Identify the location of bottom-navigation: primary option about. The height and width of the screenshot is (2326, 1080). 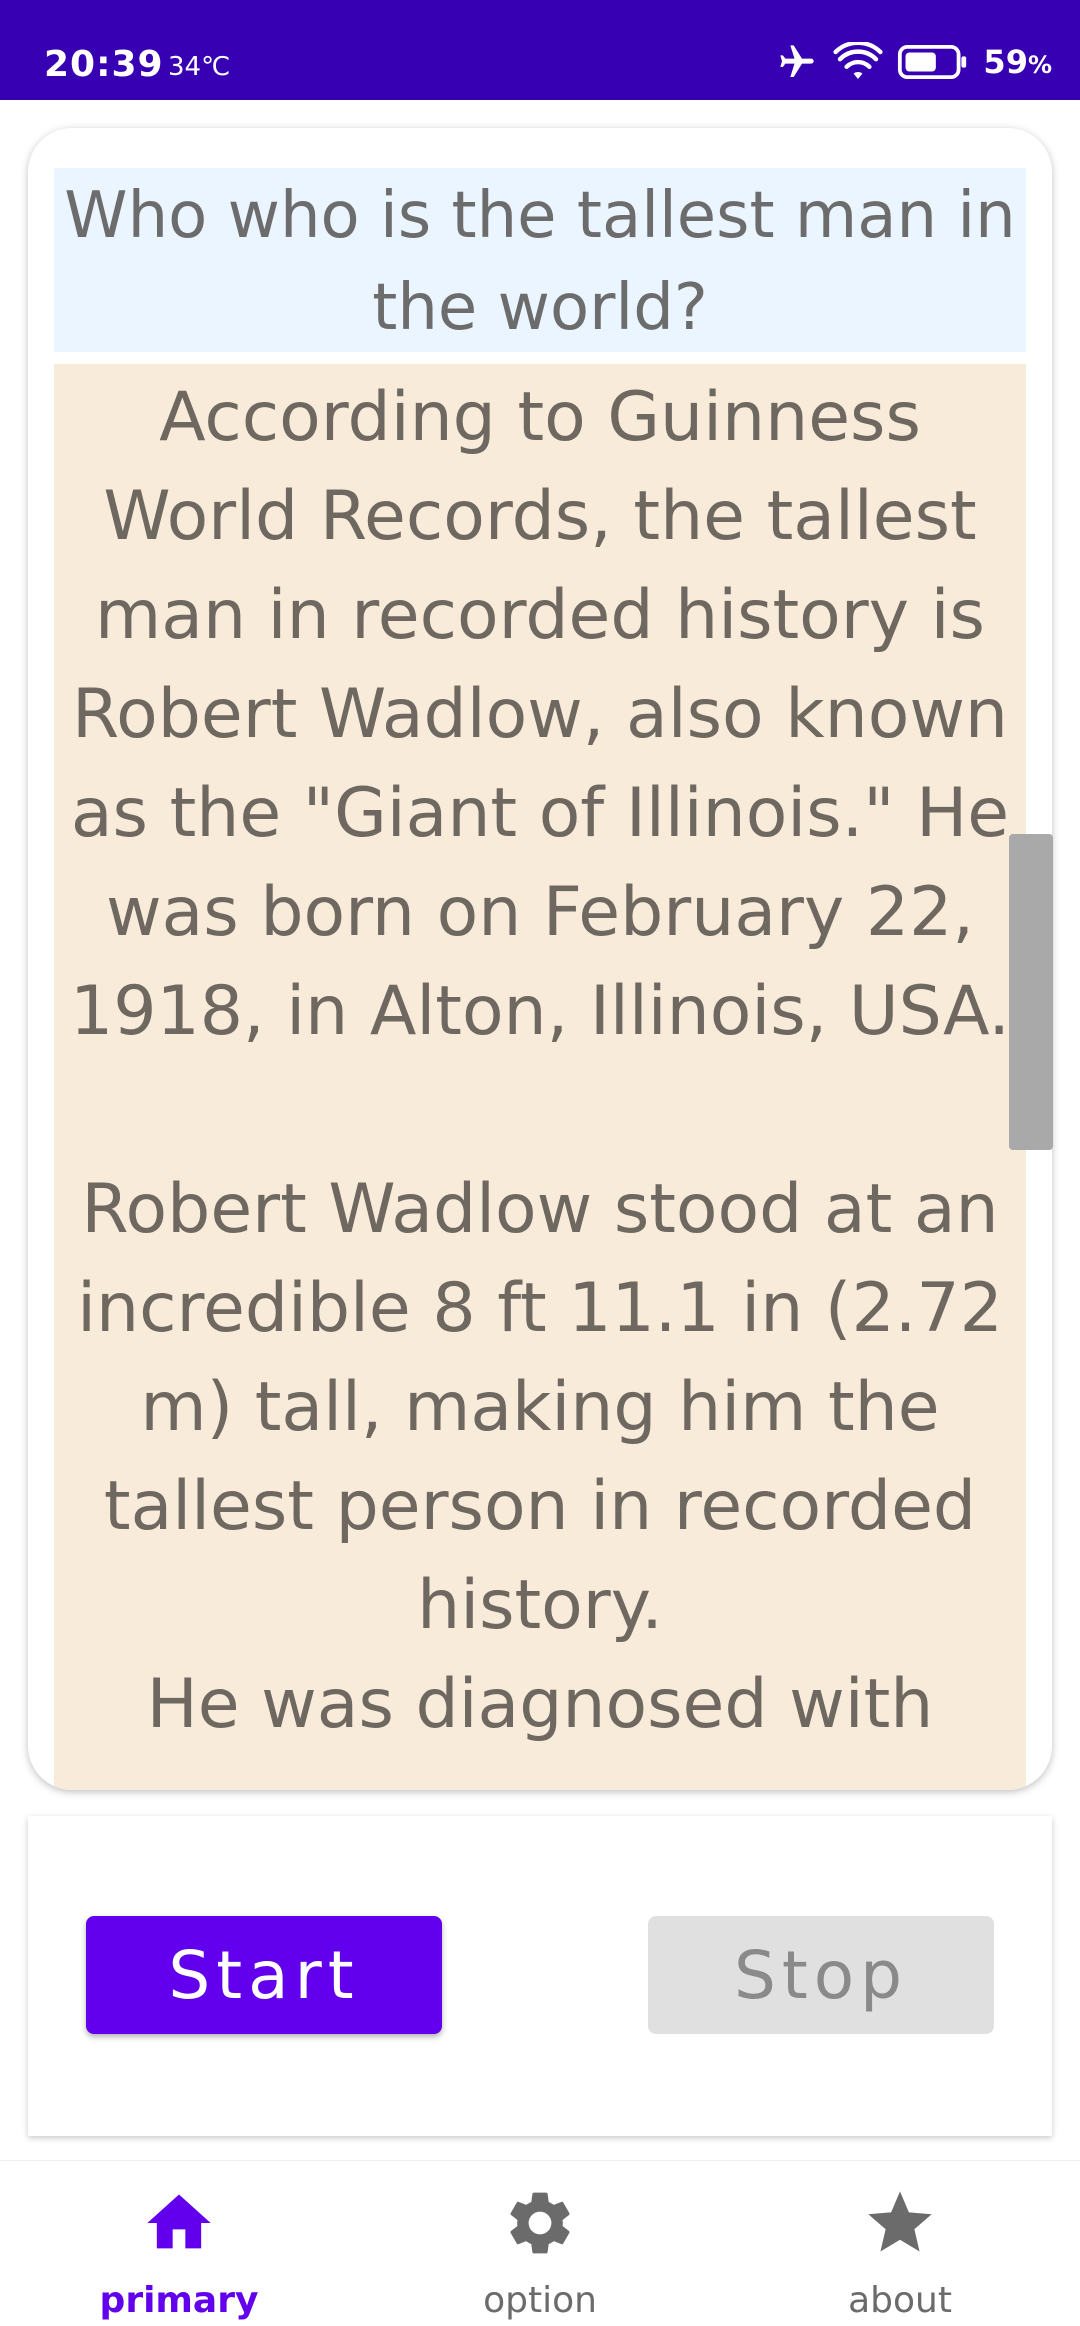
(540, 2243).